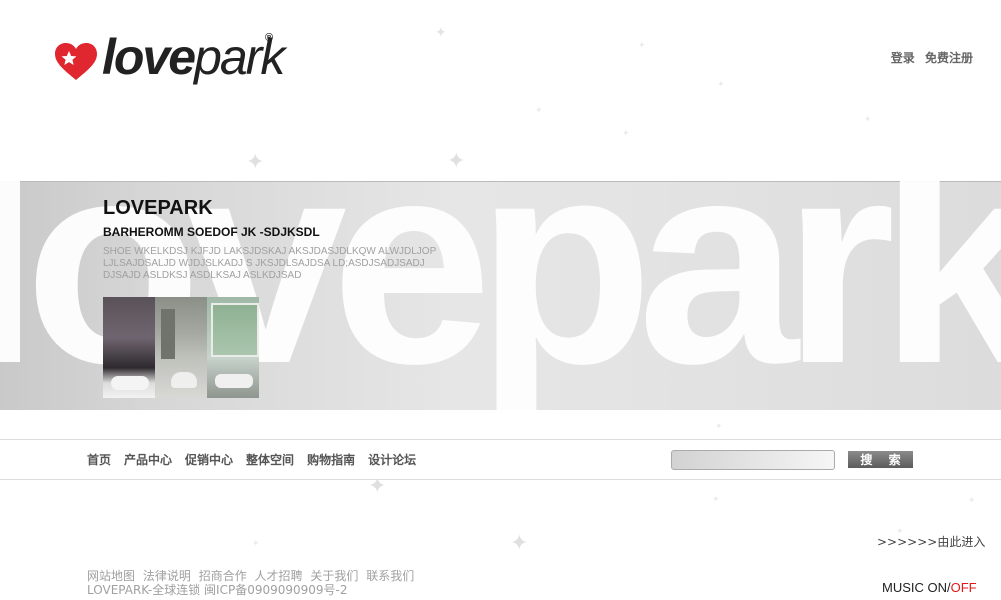  I want to click on login-link: 登录, so click(903, 58).